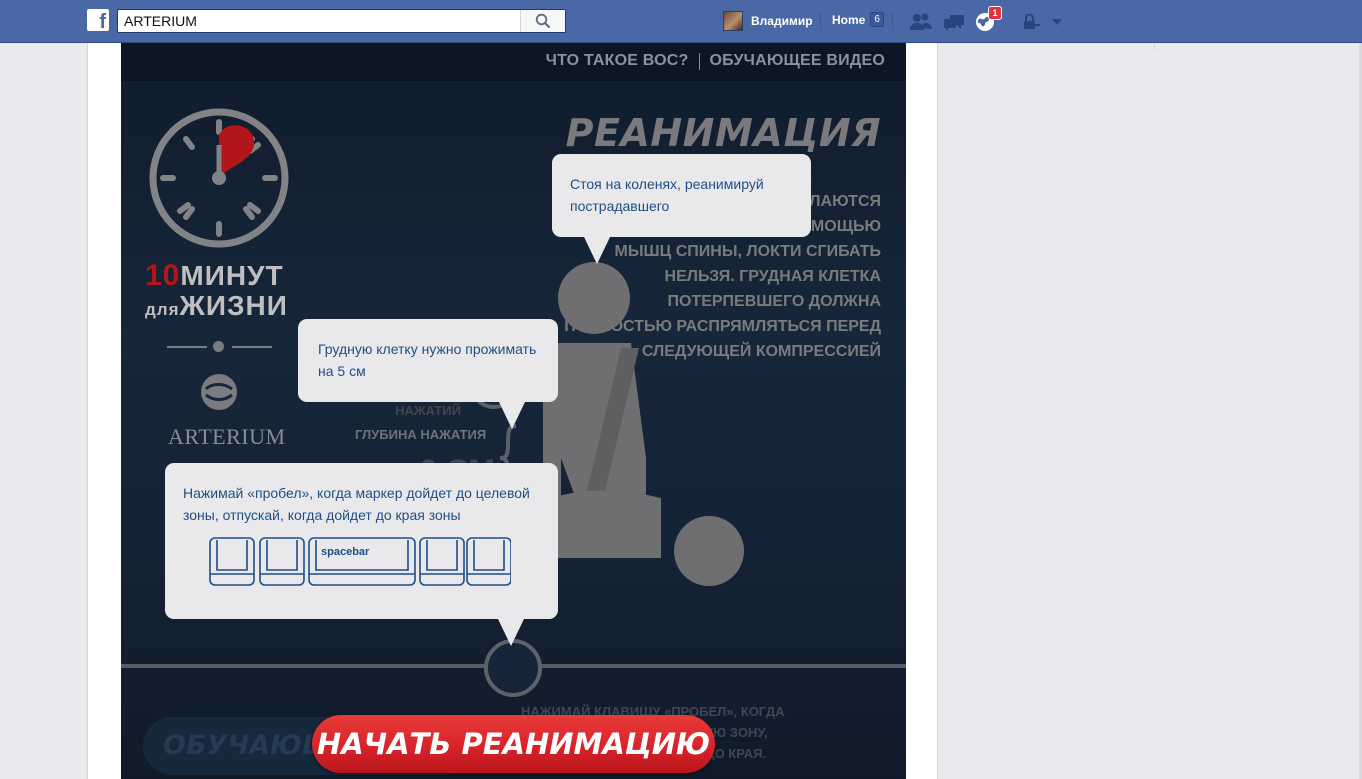 Image resolution: width=1362 pixels, height=779 pixels. Describe the element at coordinates (227, 436) in the screenshot. I see `arterium-logo: ARTERIUM` at that location.